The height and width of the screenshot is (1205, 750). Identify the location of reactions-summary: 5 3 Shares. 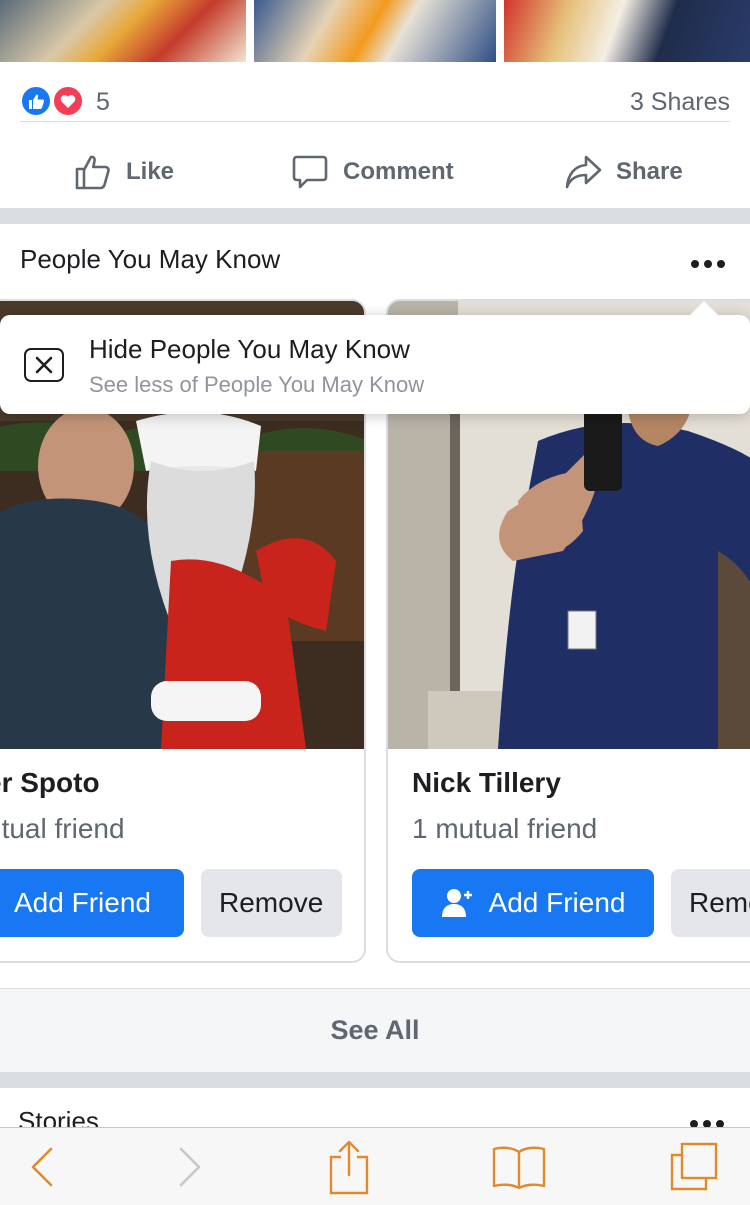
(375, 102).